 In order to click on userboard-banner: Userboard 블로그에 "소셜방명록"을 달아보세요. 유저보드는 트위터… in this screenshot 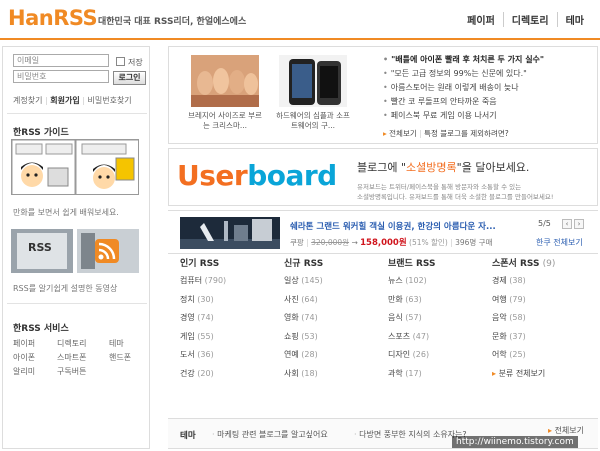, I will do `click(383, 177)`.